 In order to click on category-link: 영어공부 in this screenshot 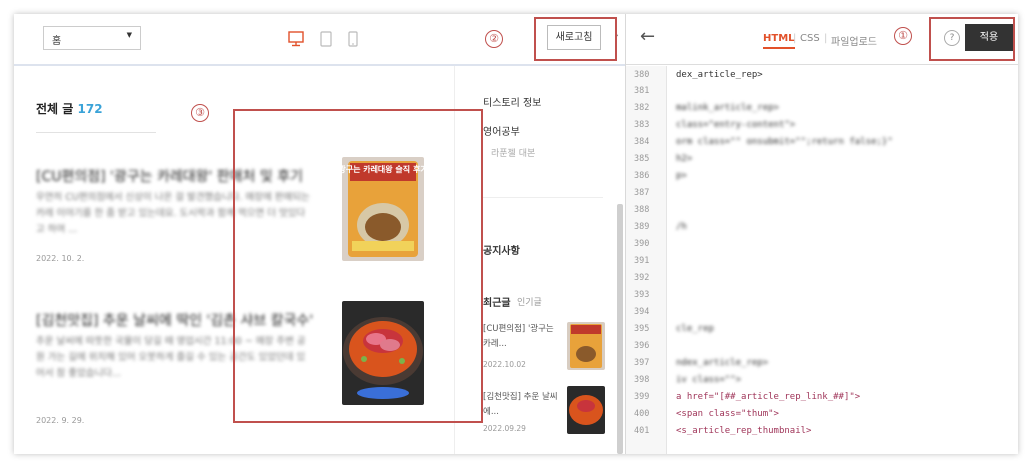, I will do `click(501, 130)`.